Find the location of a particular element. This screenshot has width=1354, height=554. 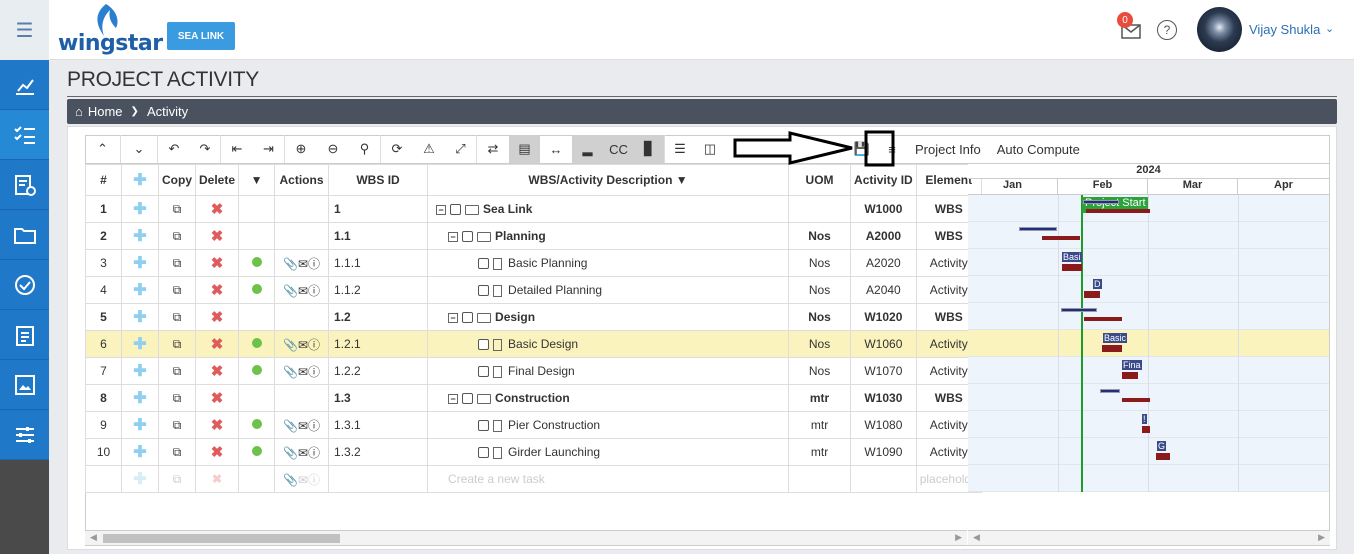

activity-id-cell is located at coordinates (883, 479).